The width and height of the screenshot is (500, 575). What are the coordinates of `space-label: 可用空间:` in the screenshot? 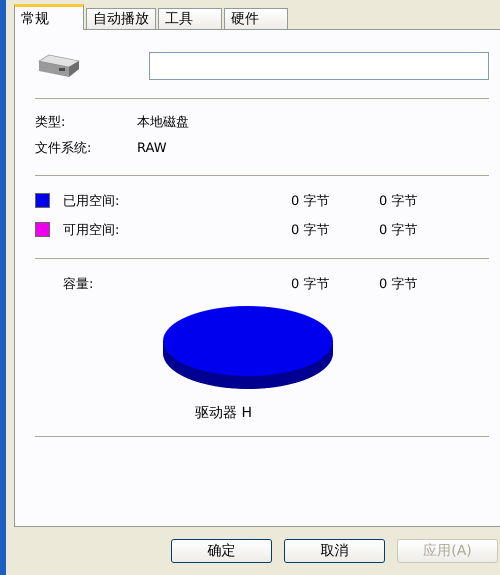 It's located at (91, 230).